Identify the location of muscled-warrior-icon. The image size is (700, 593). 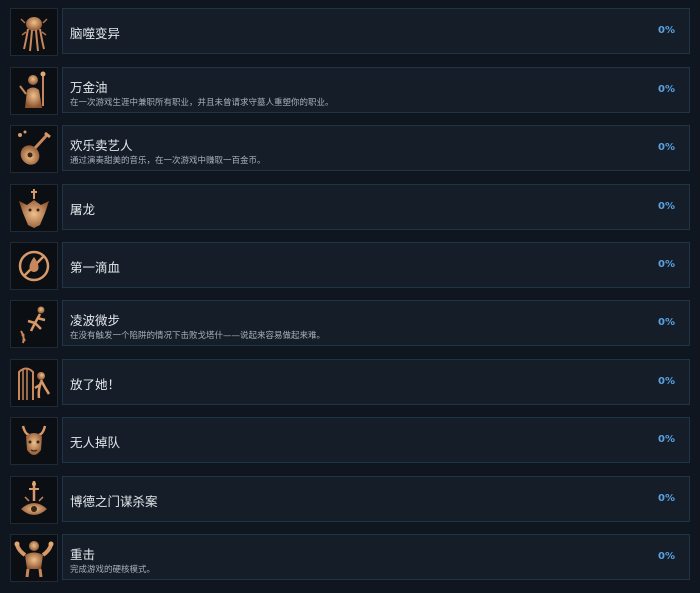
(34, 558).